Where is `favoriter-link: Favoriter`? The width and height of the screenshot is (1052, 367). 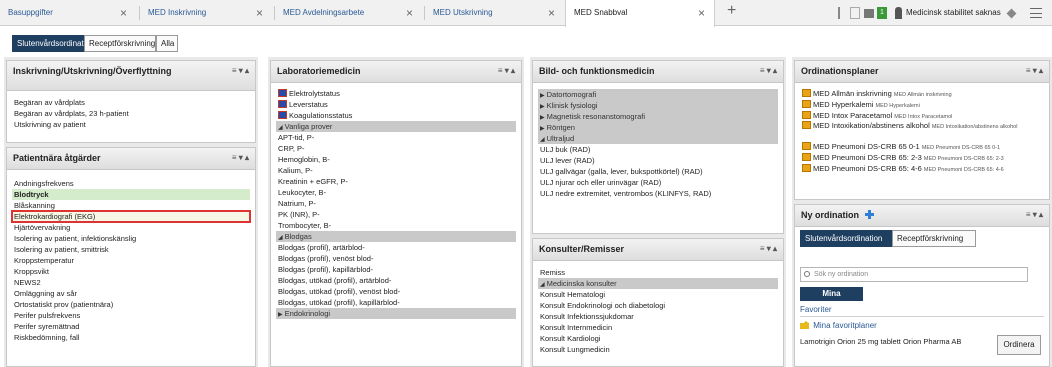 favoriter-link: Favoriter is located at coordinates (816, 309).